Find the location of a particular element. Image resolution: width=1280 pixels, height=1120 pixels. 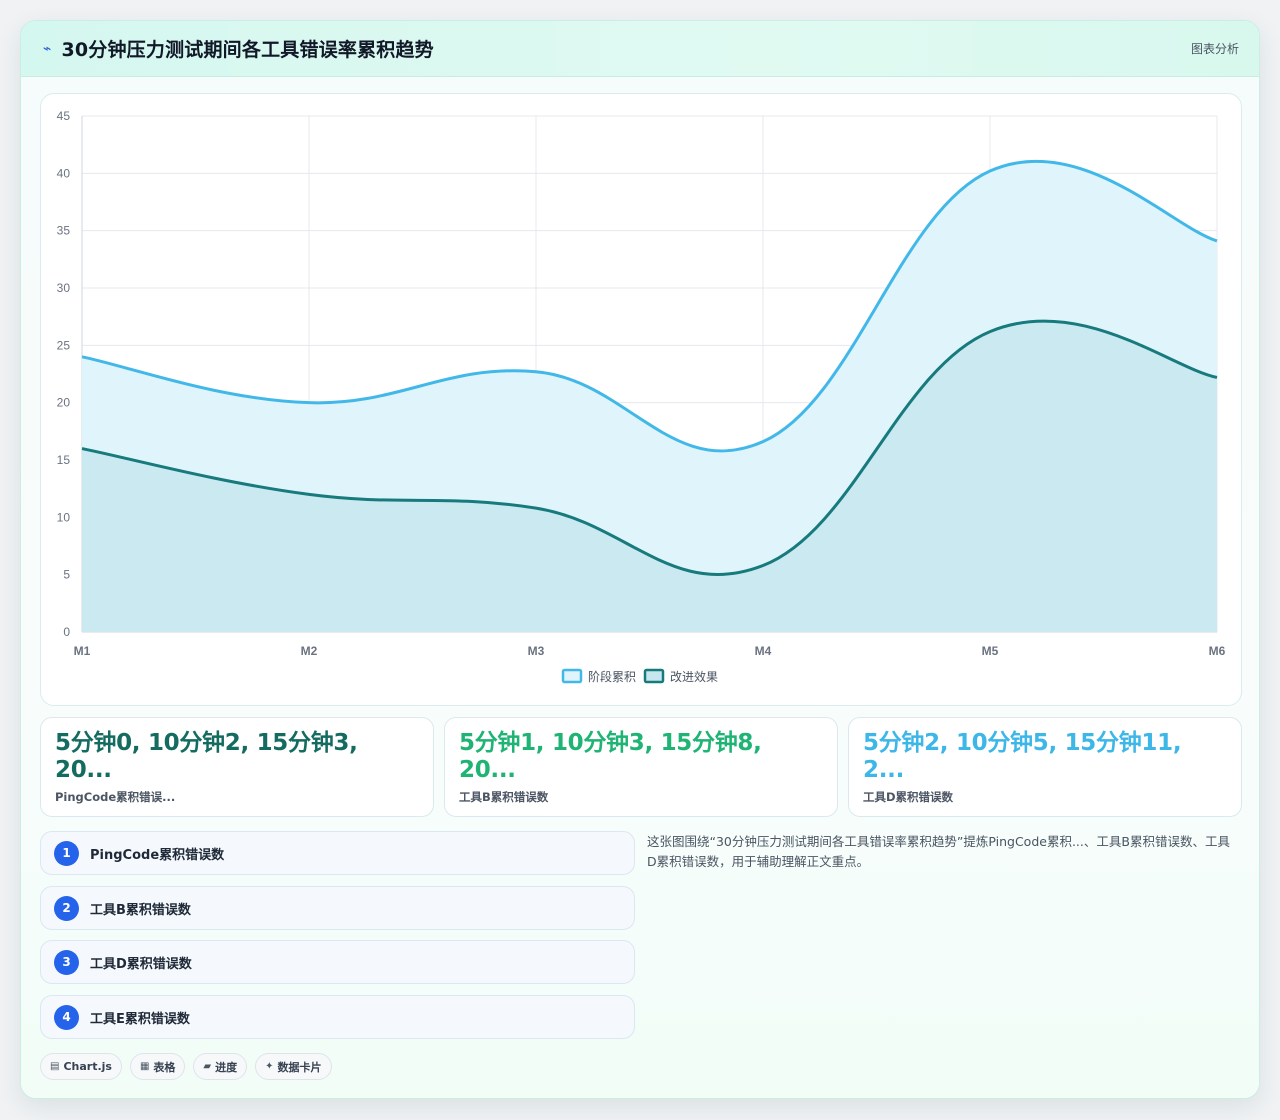

stat-card-3: 5分钟2, 10分钟5, 15分钟11, 2... 工具D累积错误数 is located at coordinates (1045, 767).